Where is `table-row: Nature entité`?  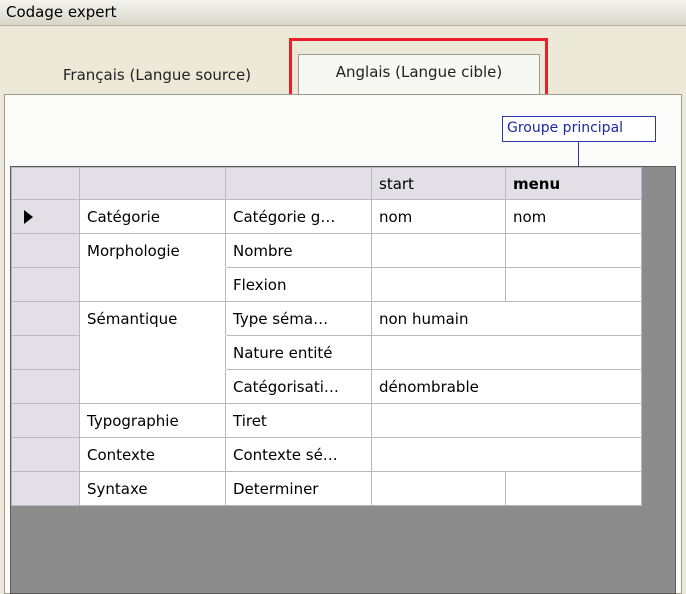 table-row: Nature entité is located at coordinates (326, 352).